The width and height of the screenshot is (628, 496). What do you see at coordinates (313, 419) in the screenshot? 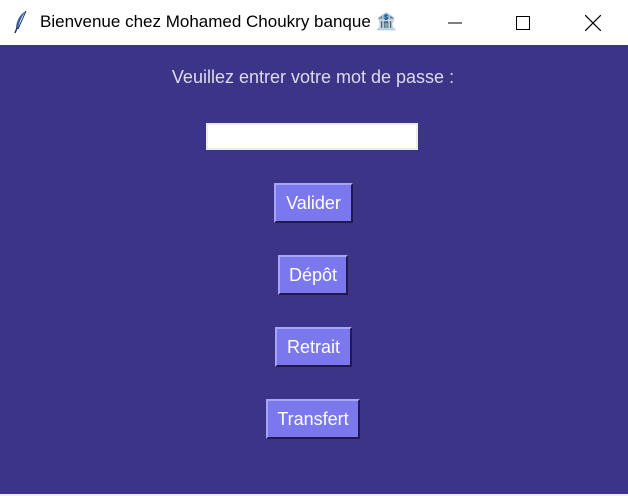
I see `transfer-button: Transfert` at bounding box center [313, 419].